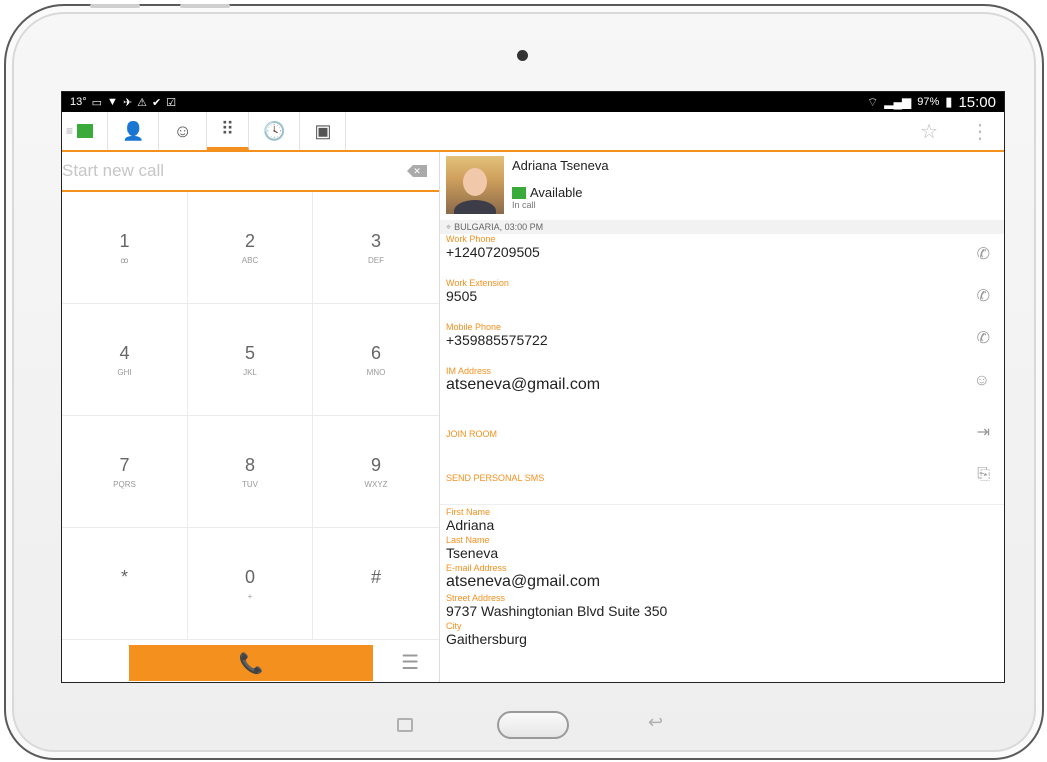 The image size is (1047, 762). I want to click on overflow-menu-icon: ⋮, so click(980, 131).